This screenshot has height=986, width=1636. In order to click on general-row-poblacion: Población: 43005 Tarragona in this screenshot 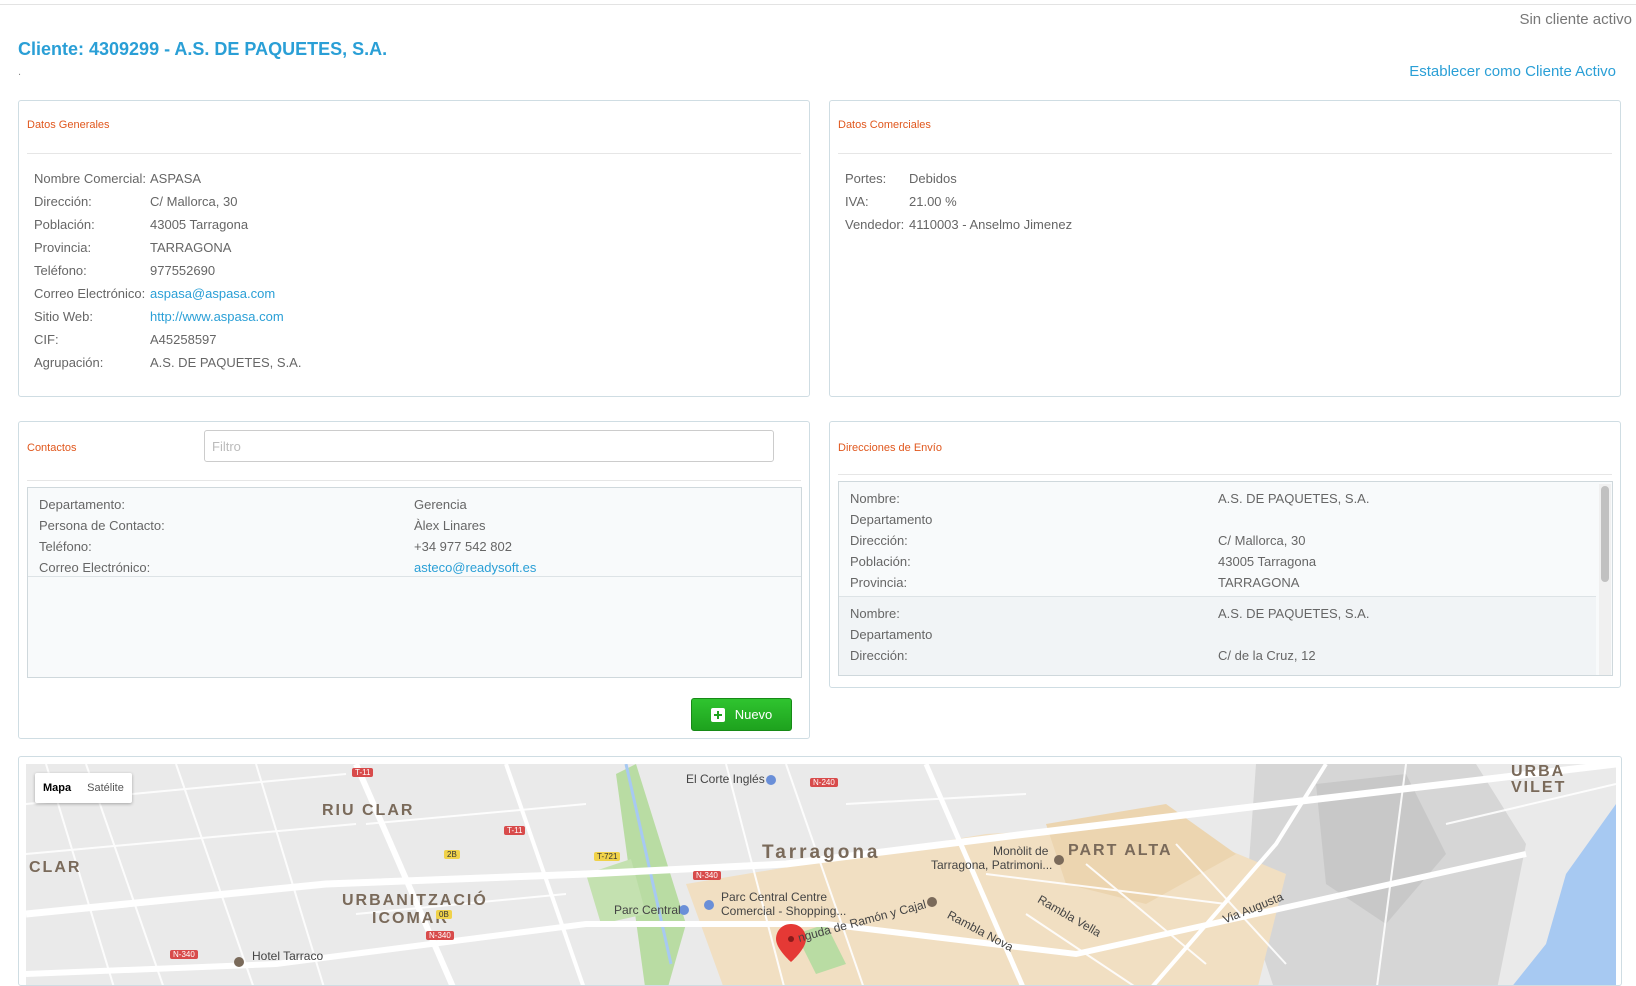, I will do `click(141, 224)`.